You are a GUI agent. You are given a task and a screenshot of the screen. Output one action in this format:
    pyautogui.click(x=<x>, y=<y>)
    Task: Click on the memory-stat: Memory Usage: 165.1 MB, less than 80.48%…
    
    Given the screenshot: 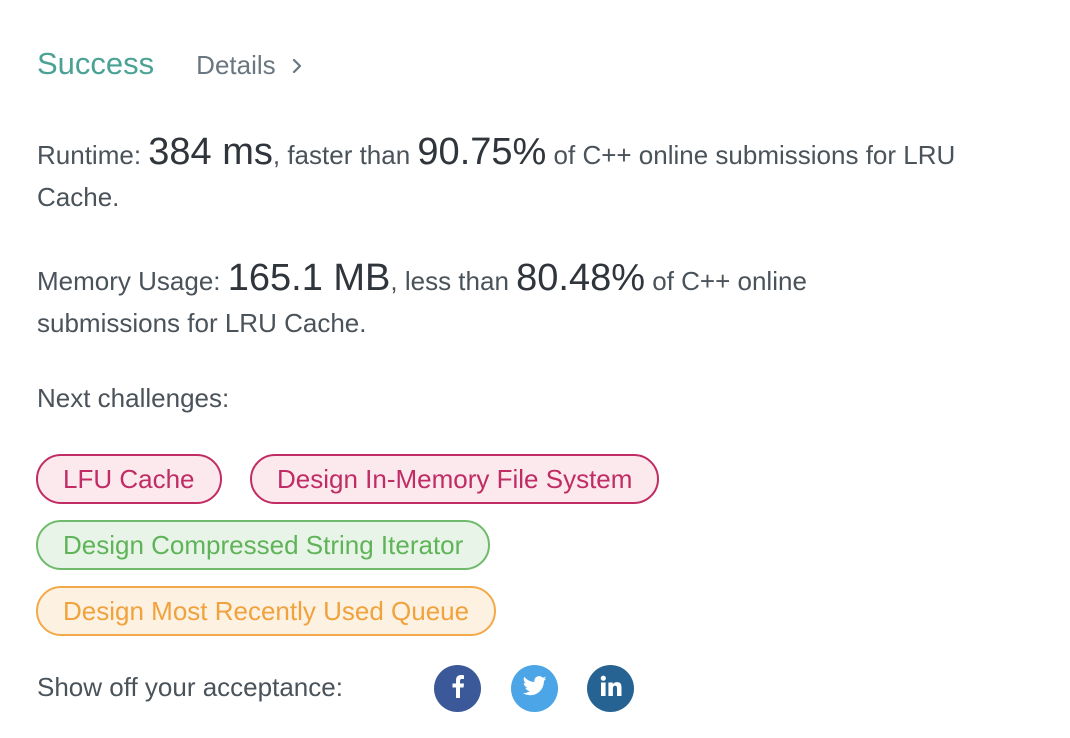 What is the action you would take?
    pyautogui.click(x=477, y=300)
    